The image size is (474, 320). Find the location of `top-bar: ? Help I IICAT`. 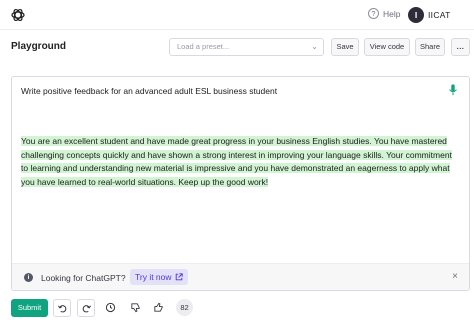

top-bar: ? Help I IICAT is located at coordinates (237, 15).